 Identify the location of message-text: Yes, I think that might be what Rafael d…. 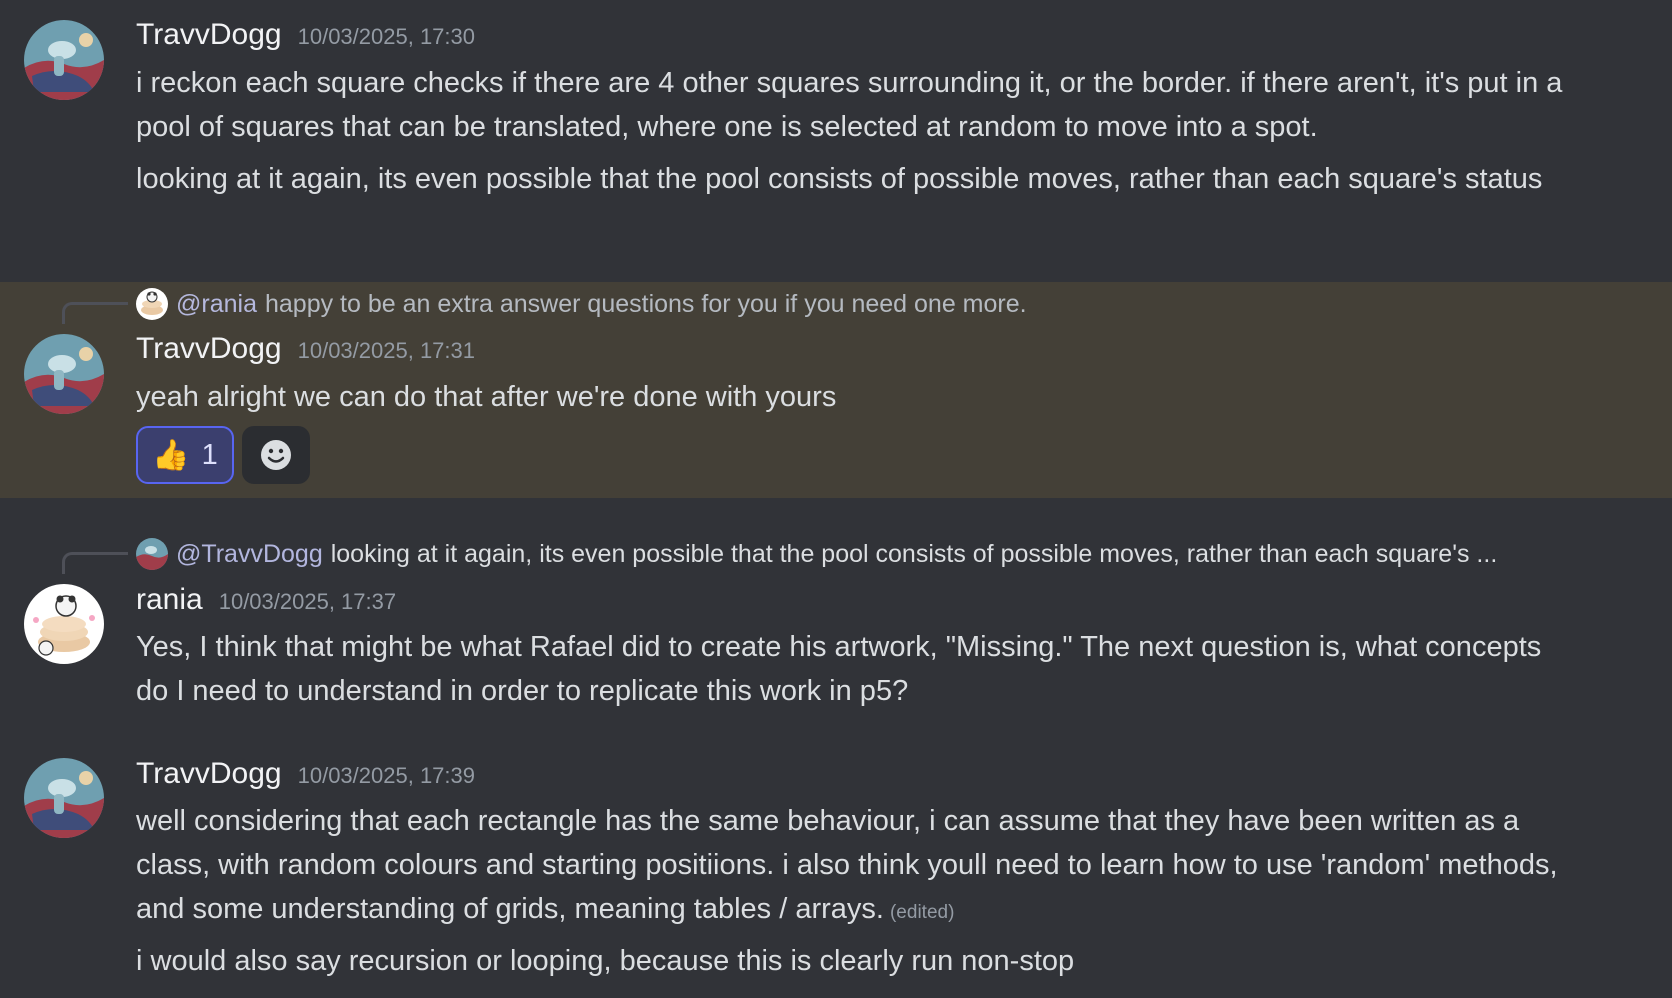
(839, 669).